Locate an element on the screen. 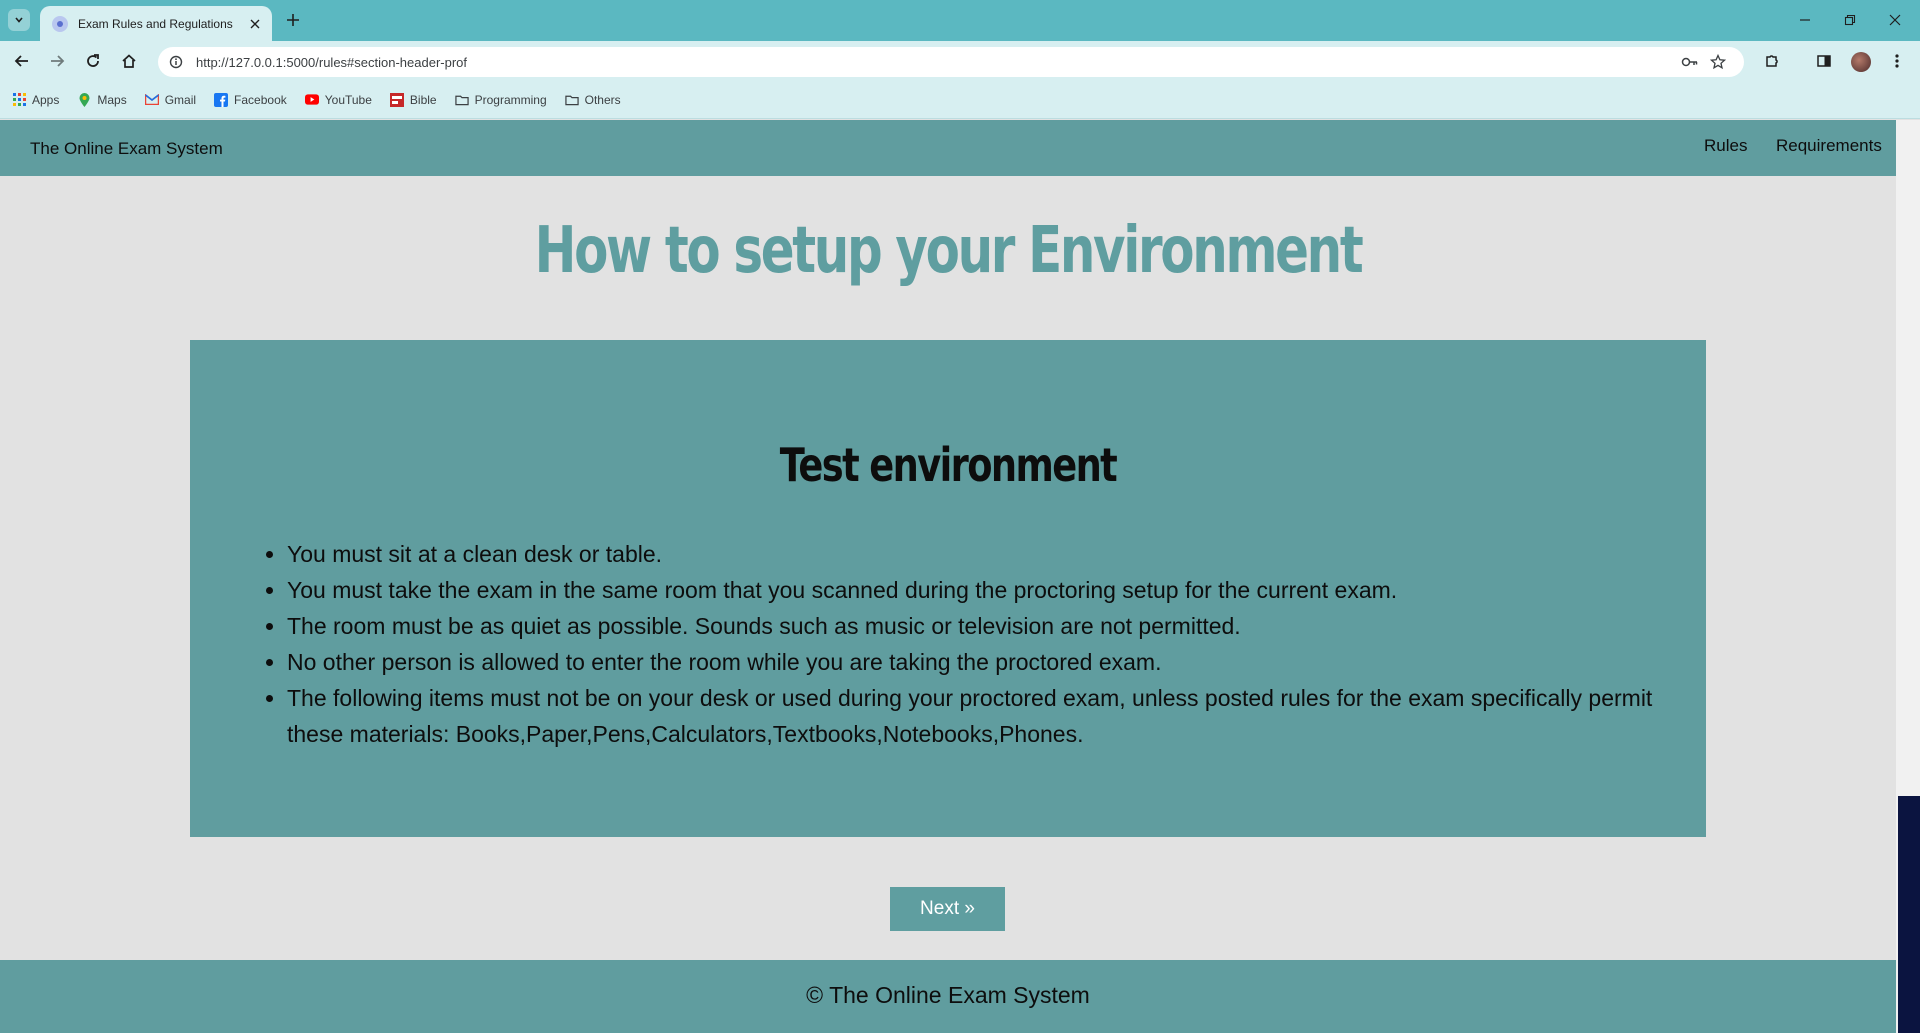  close-window-icon is located at coordinates (1895, 20).